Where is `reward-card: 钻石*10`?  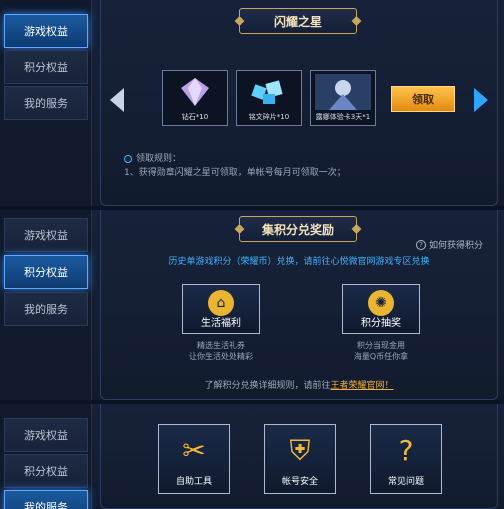 reward-card: 钻石*10 is located at coordinates (195, 98).